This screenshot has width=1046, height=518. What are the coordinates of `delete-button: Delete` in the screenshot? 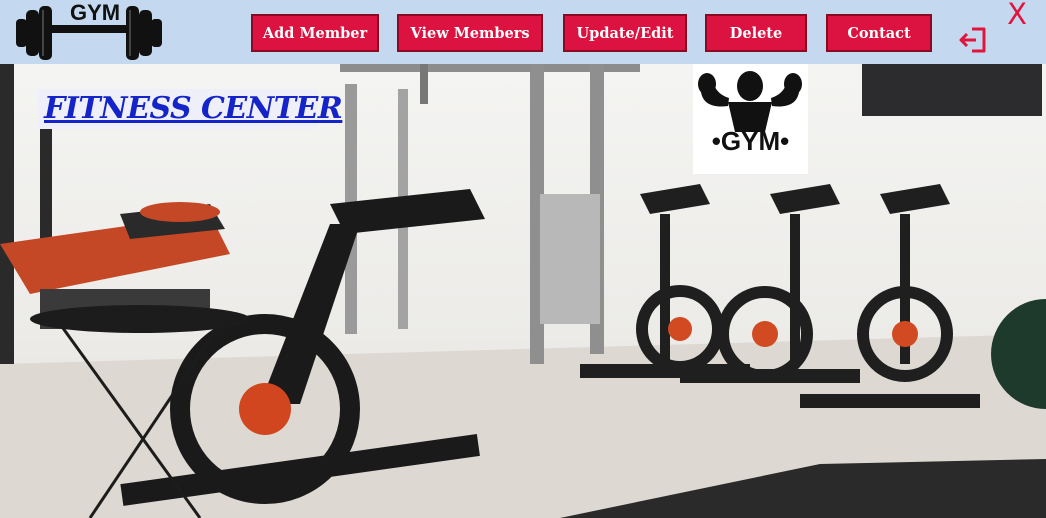 It's located at (756, 33).